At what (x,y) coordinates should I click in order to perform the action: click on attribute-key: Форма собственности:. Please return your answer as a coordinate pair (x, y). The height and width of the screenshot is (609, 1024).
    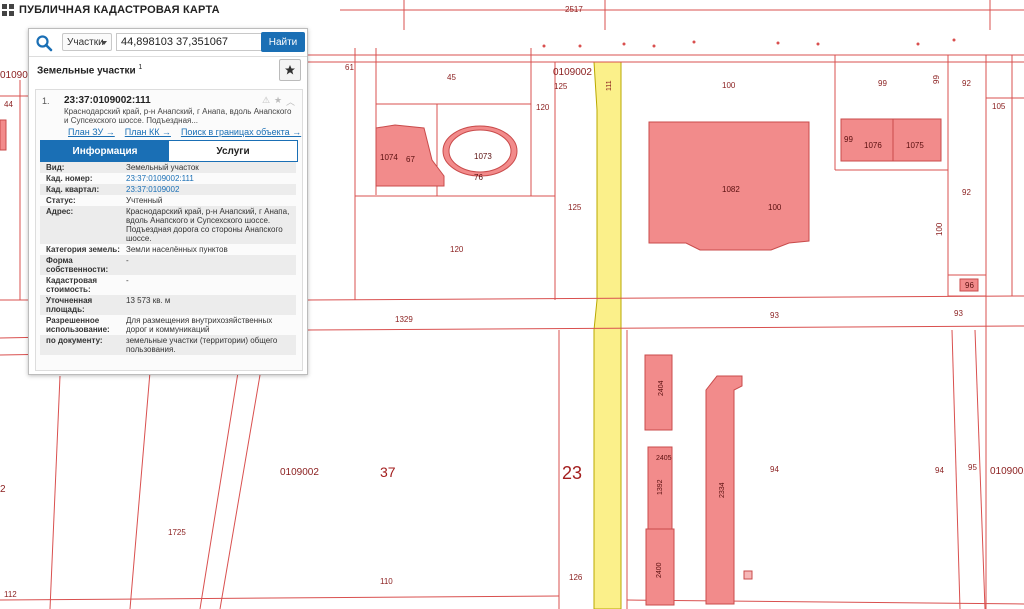
    Looking at the image, I should click on (77, 265).